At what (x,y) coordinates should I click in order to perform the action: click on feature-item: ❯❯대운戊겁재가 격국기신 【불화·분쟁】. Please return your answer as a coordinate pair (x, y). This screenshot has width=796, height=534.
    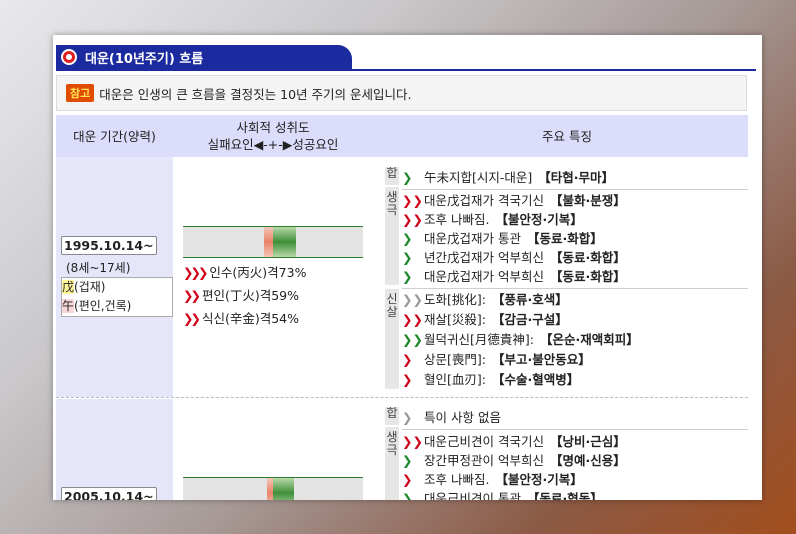
    Looking at the image, I should click on (575, 200).